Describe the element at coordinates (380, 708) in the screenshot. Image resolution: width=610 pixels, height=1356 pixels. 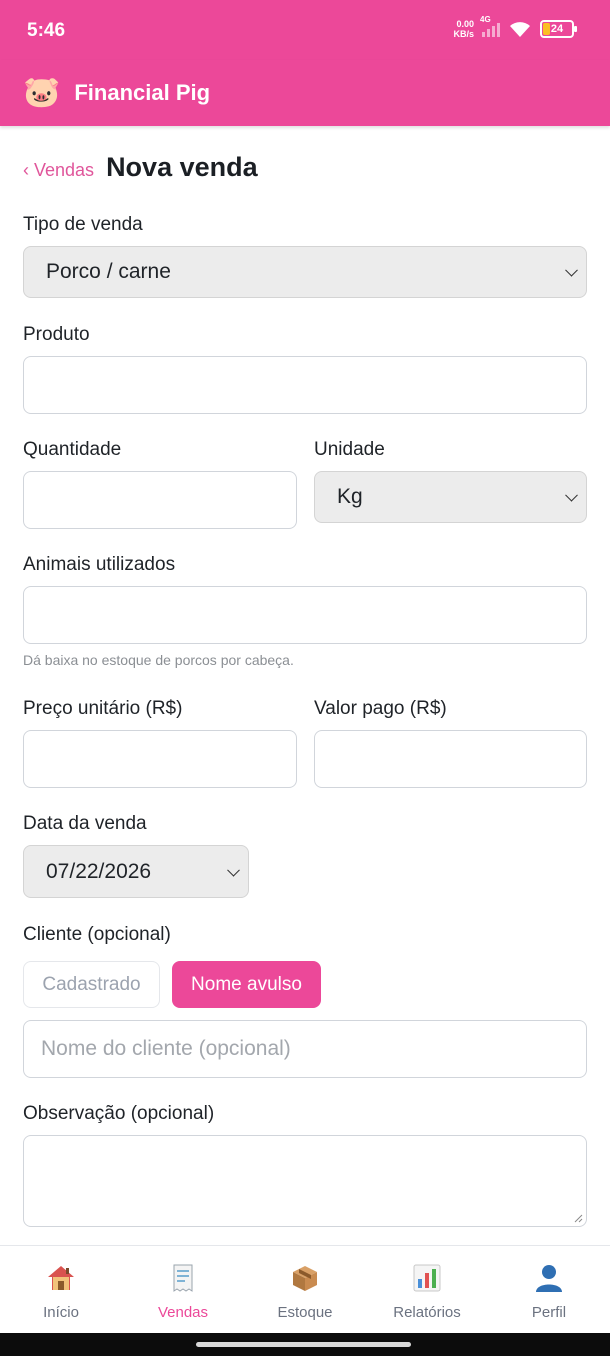
I see `valor-pago-label: Valor pago (R$)` at that location.